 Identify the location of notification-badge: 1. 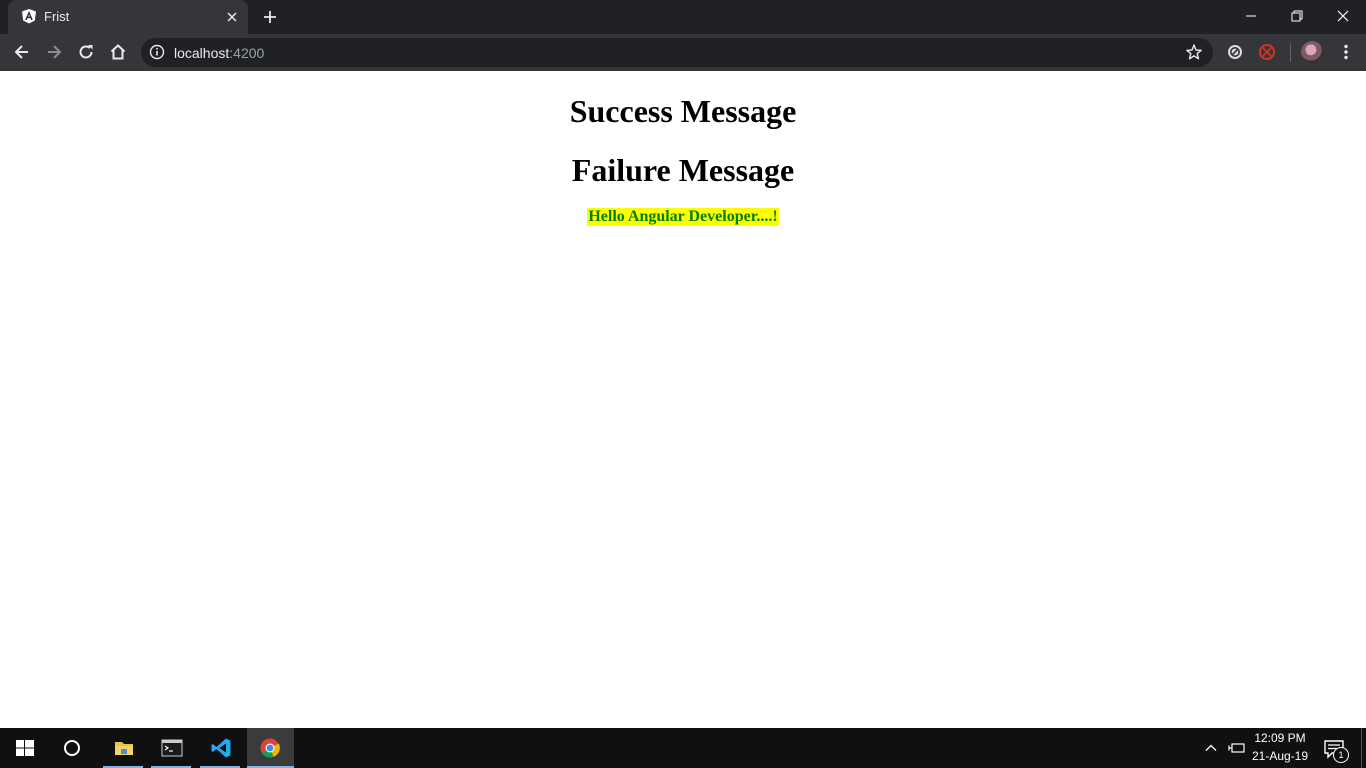
(1341, 755).